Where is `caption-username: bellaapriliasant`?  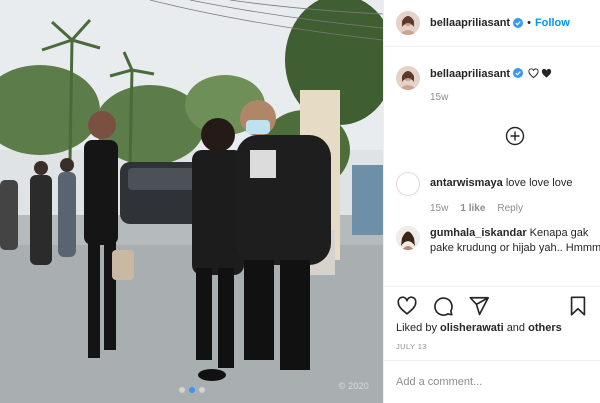
caption-username: bellaapriliasant is located at coordinates (470, 74).